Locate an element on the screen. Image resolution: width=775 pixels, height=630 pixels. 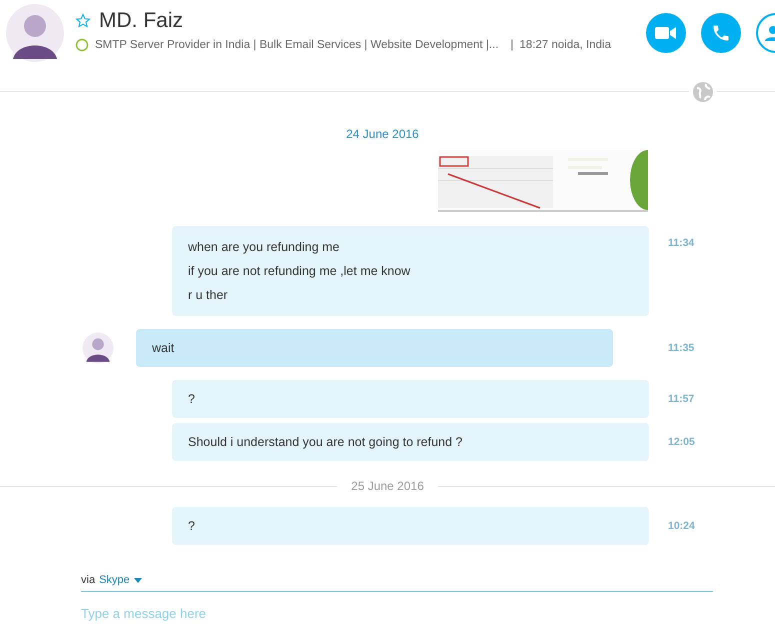
message-bubble: wait is located at coordinates (374, 348).